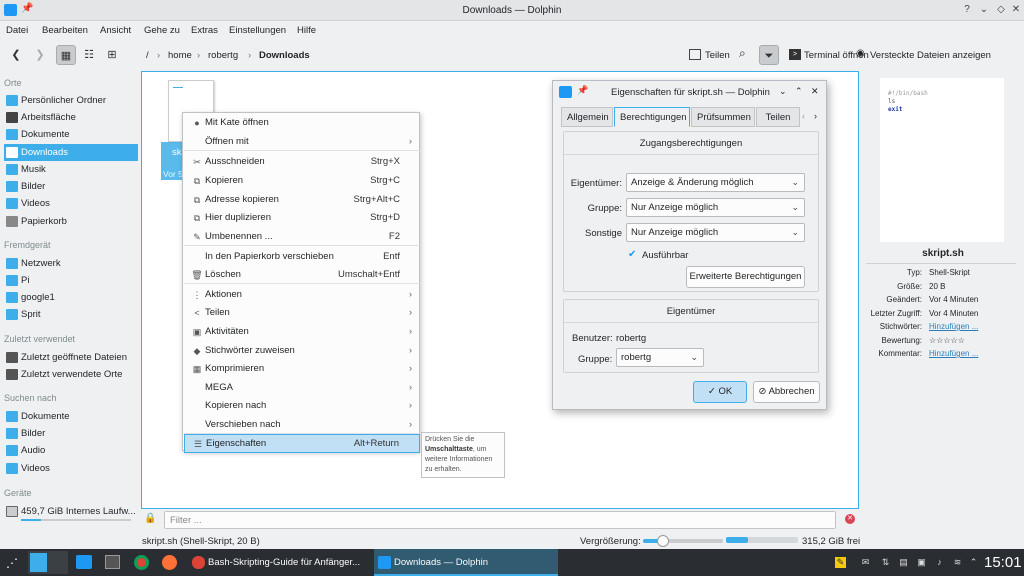 The image size is (1024, 576). Describe the element at coordinates (957, 562) in the screenshot. I see `wifi-tray-icon: ≋` at that location.